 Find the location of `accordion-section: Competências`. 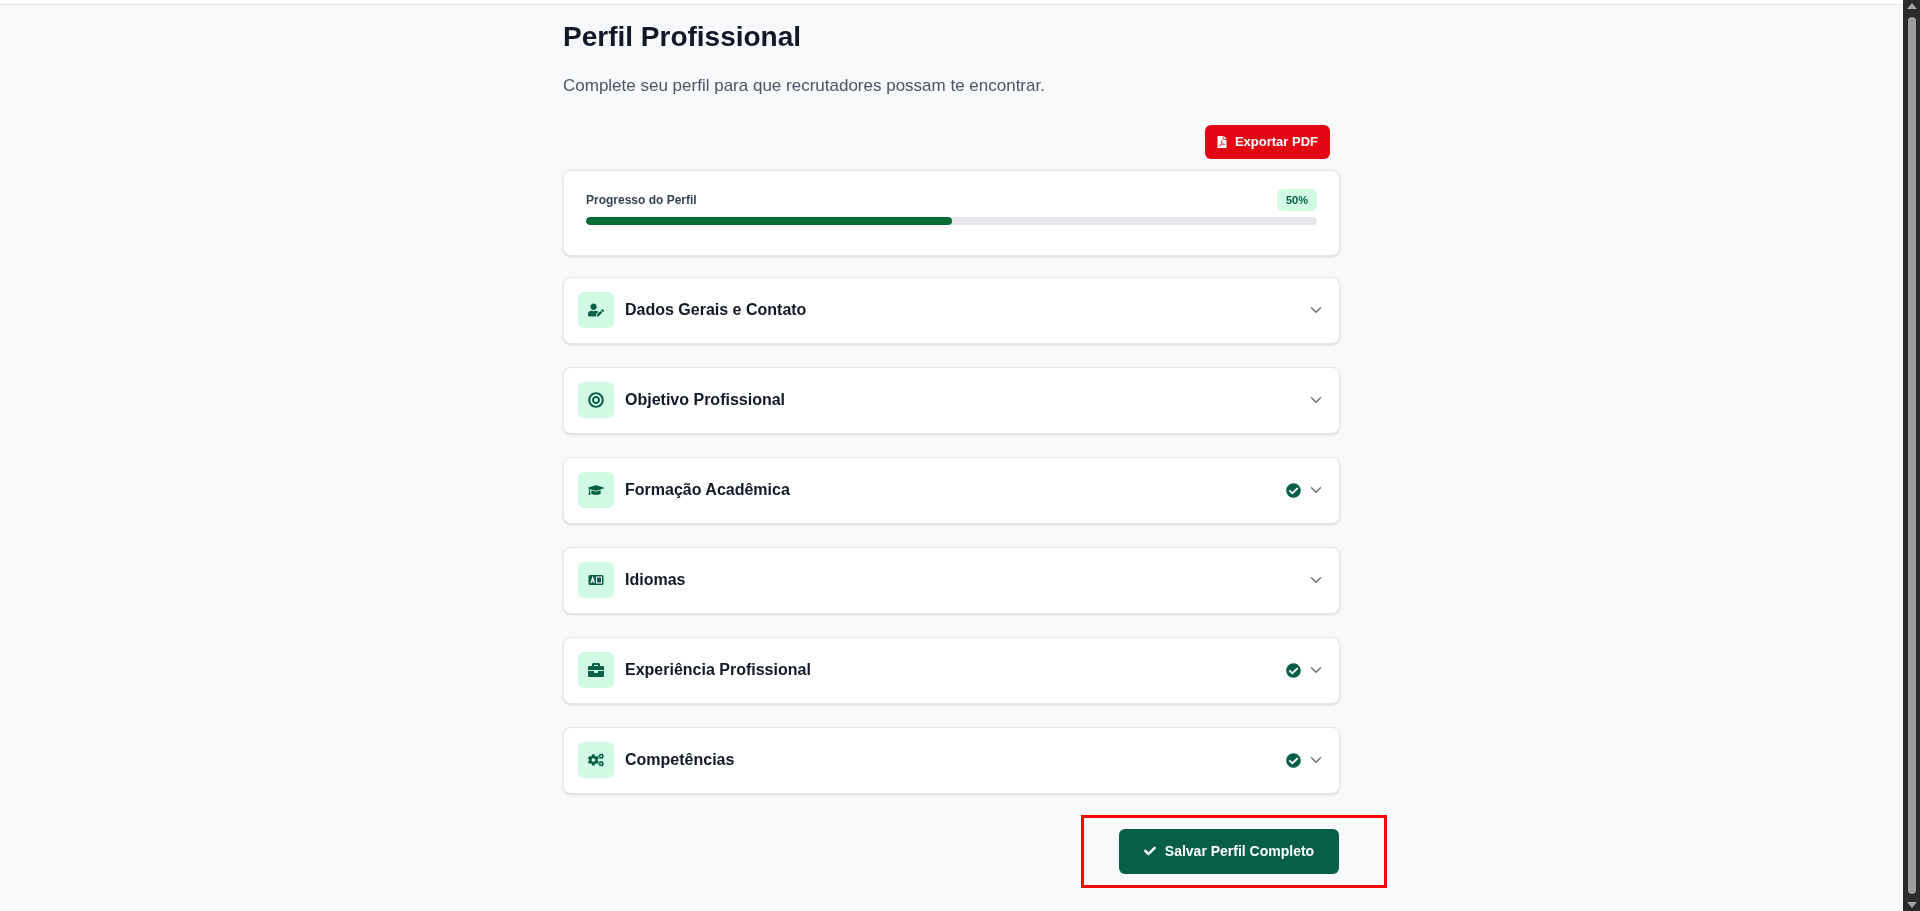

accordion-section: Competências is located at coordinates (951, 760).